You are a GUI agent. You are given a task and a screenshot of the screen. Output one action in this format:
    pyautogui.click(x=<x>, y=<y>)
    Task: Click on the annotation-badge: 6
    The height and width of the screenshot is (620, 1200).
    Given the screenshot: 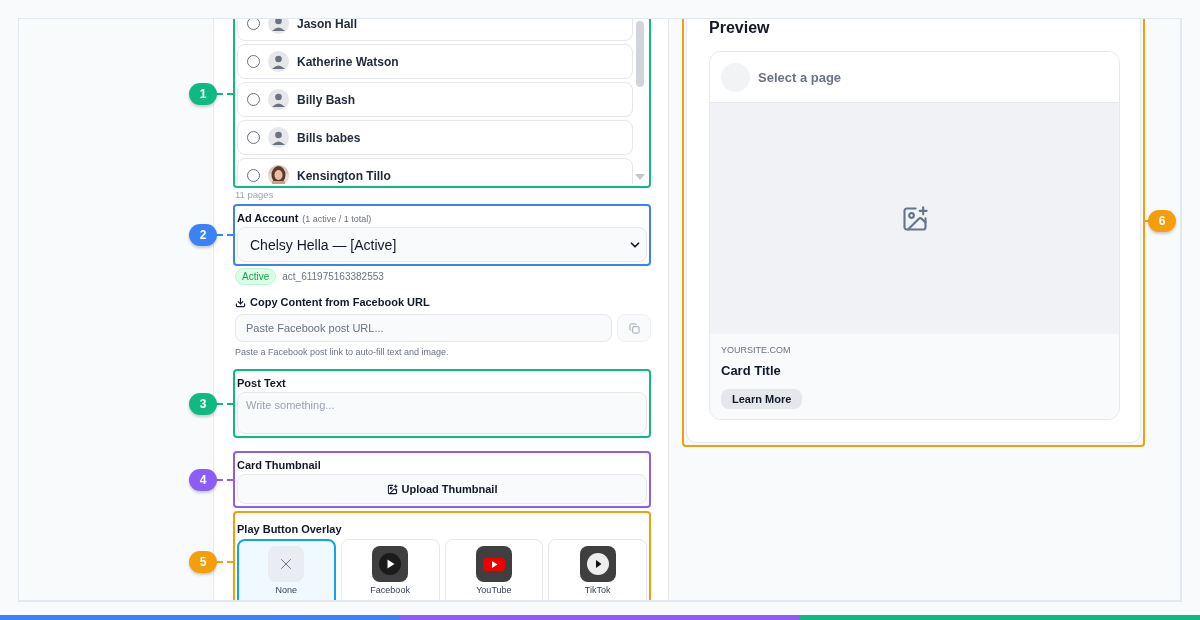 What is the action you would take?
    pyautogui.click(x=1162, y=220)
    